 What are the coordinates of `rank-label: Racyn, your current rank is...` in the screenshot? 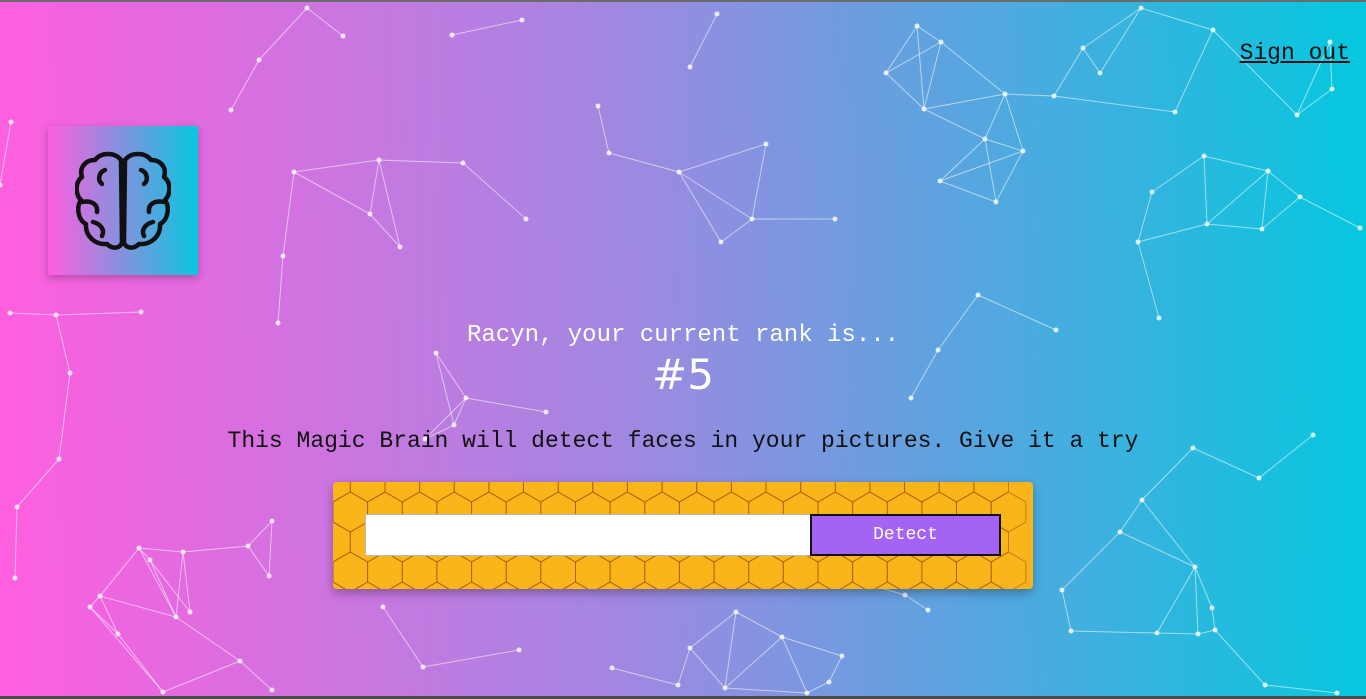 It's located at (683, 335).